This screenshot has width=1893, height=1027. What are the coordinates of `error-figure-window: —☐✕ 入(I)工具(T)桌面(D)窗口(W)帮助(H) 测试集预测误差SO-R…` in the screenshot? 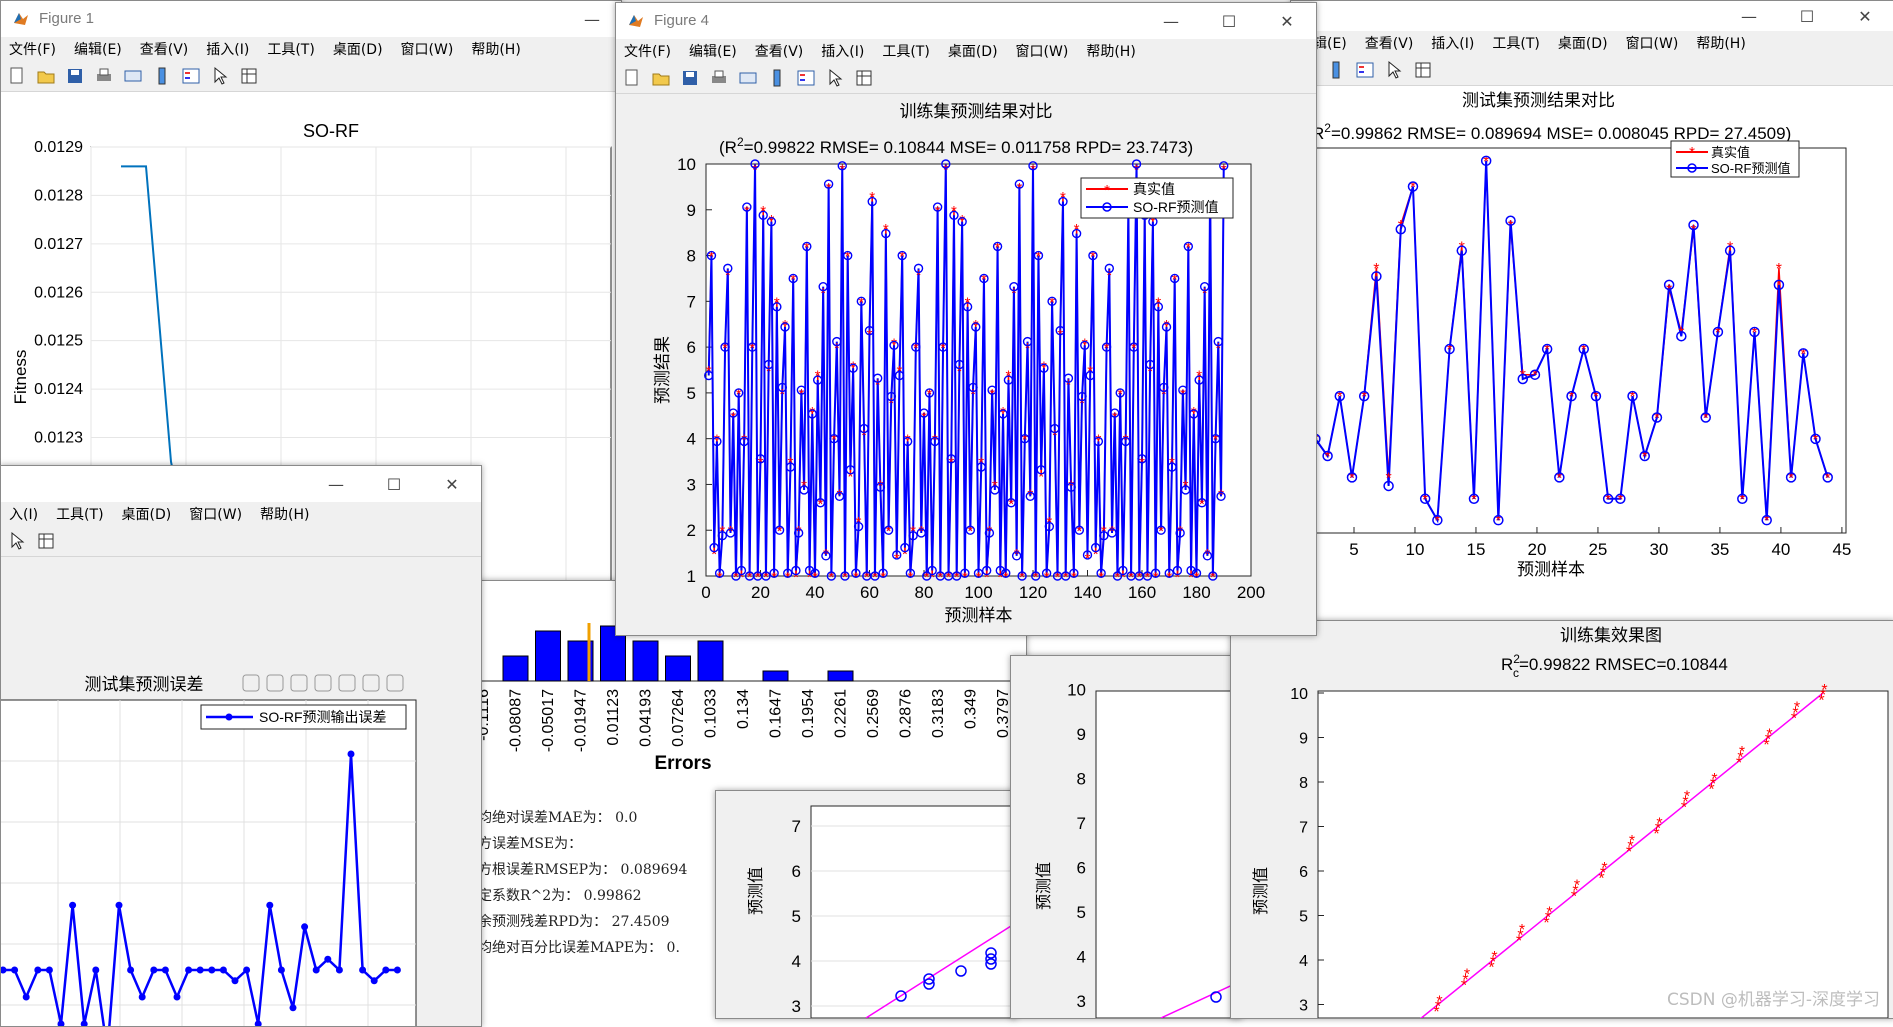 It's located at (241, 746).